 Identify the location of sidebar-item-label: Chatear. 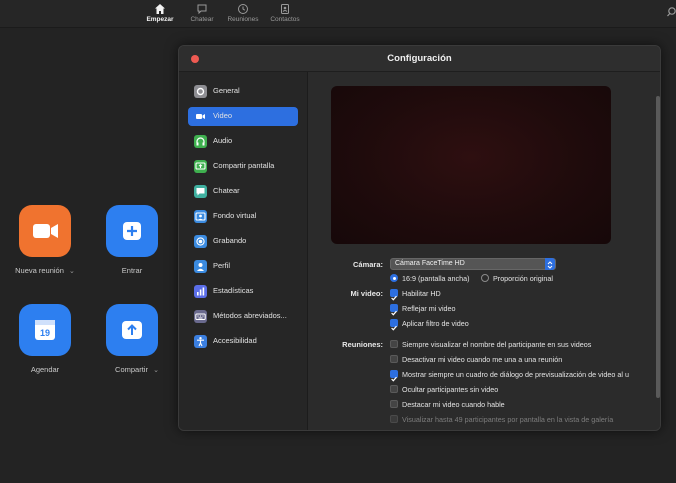
(226, 190).